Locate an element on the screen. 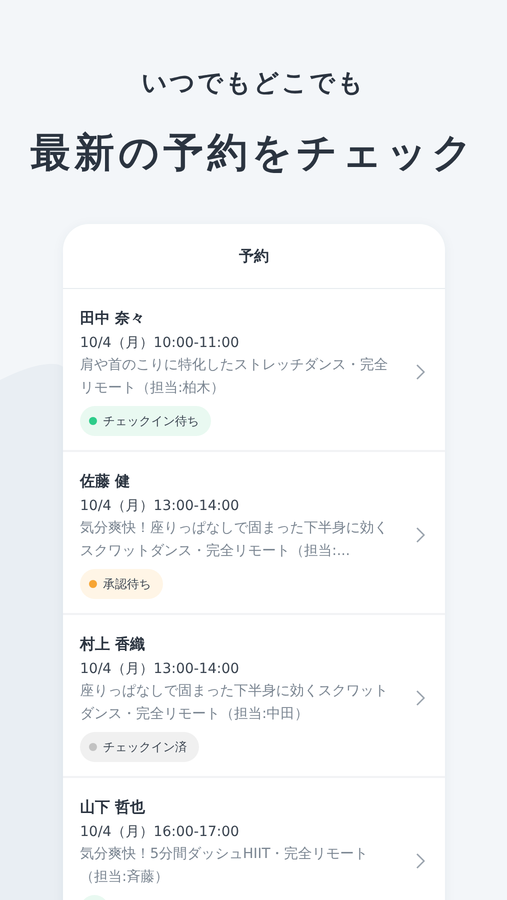 Image resolution: width=507 pixels, height=900 pixels. reservation-item: 田中 奈々 10/4（月）10:00-11:00 肩や首のこりに特化したストレッチダンス・完全リモート（担当:柏木） チェックイン待ち is located at coordinates (254, 370).